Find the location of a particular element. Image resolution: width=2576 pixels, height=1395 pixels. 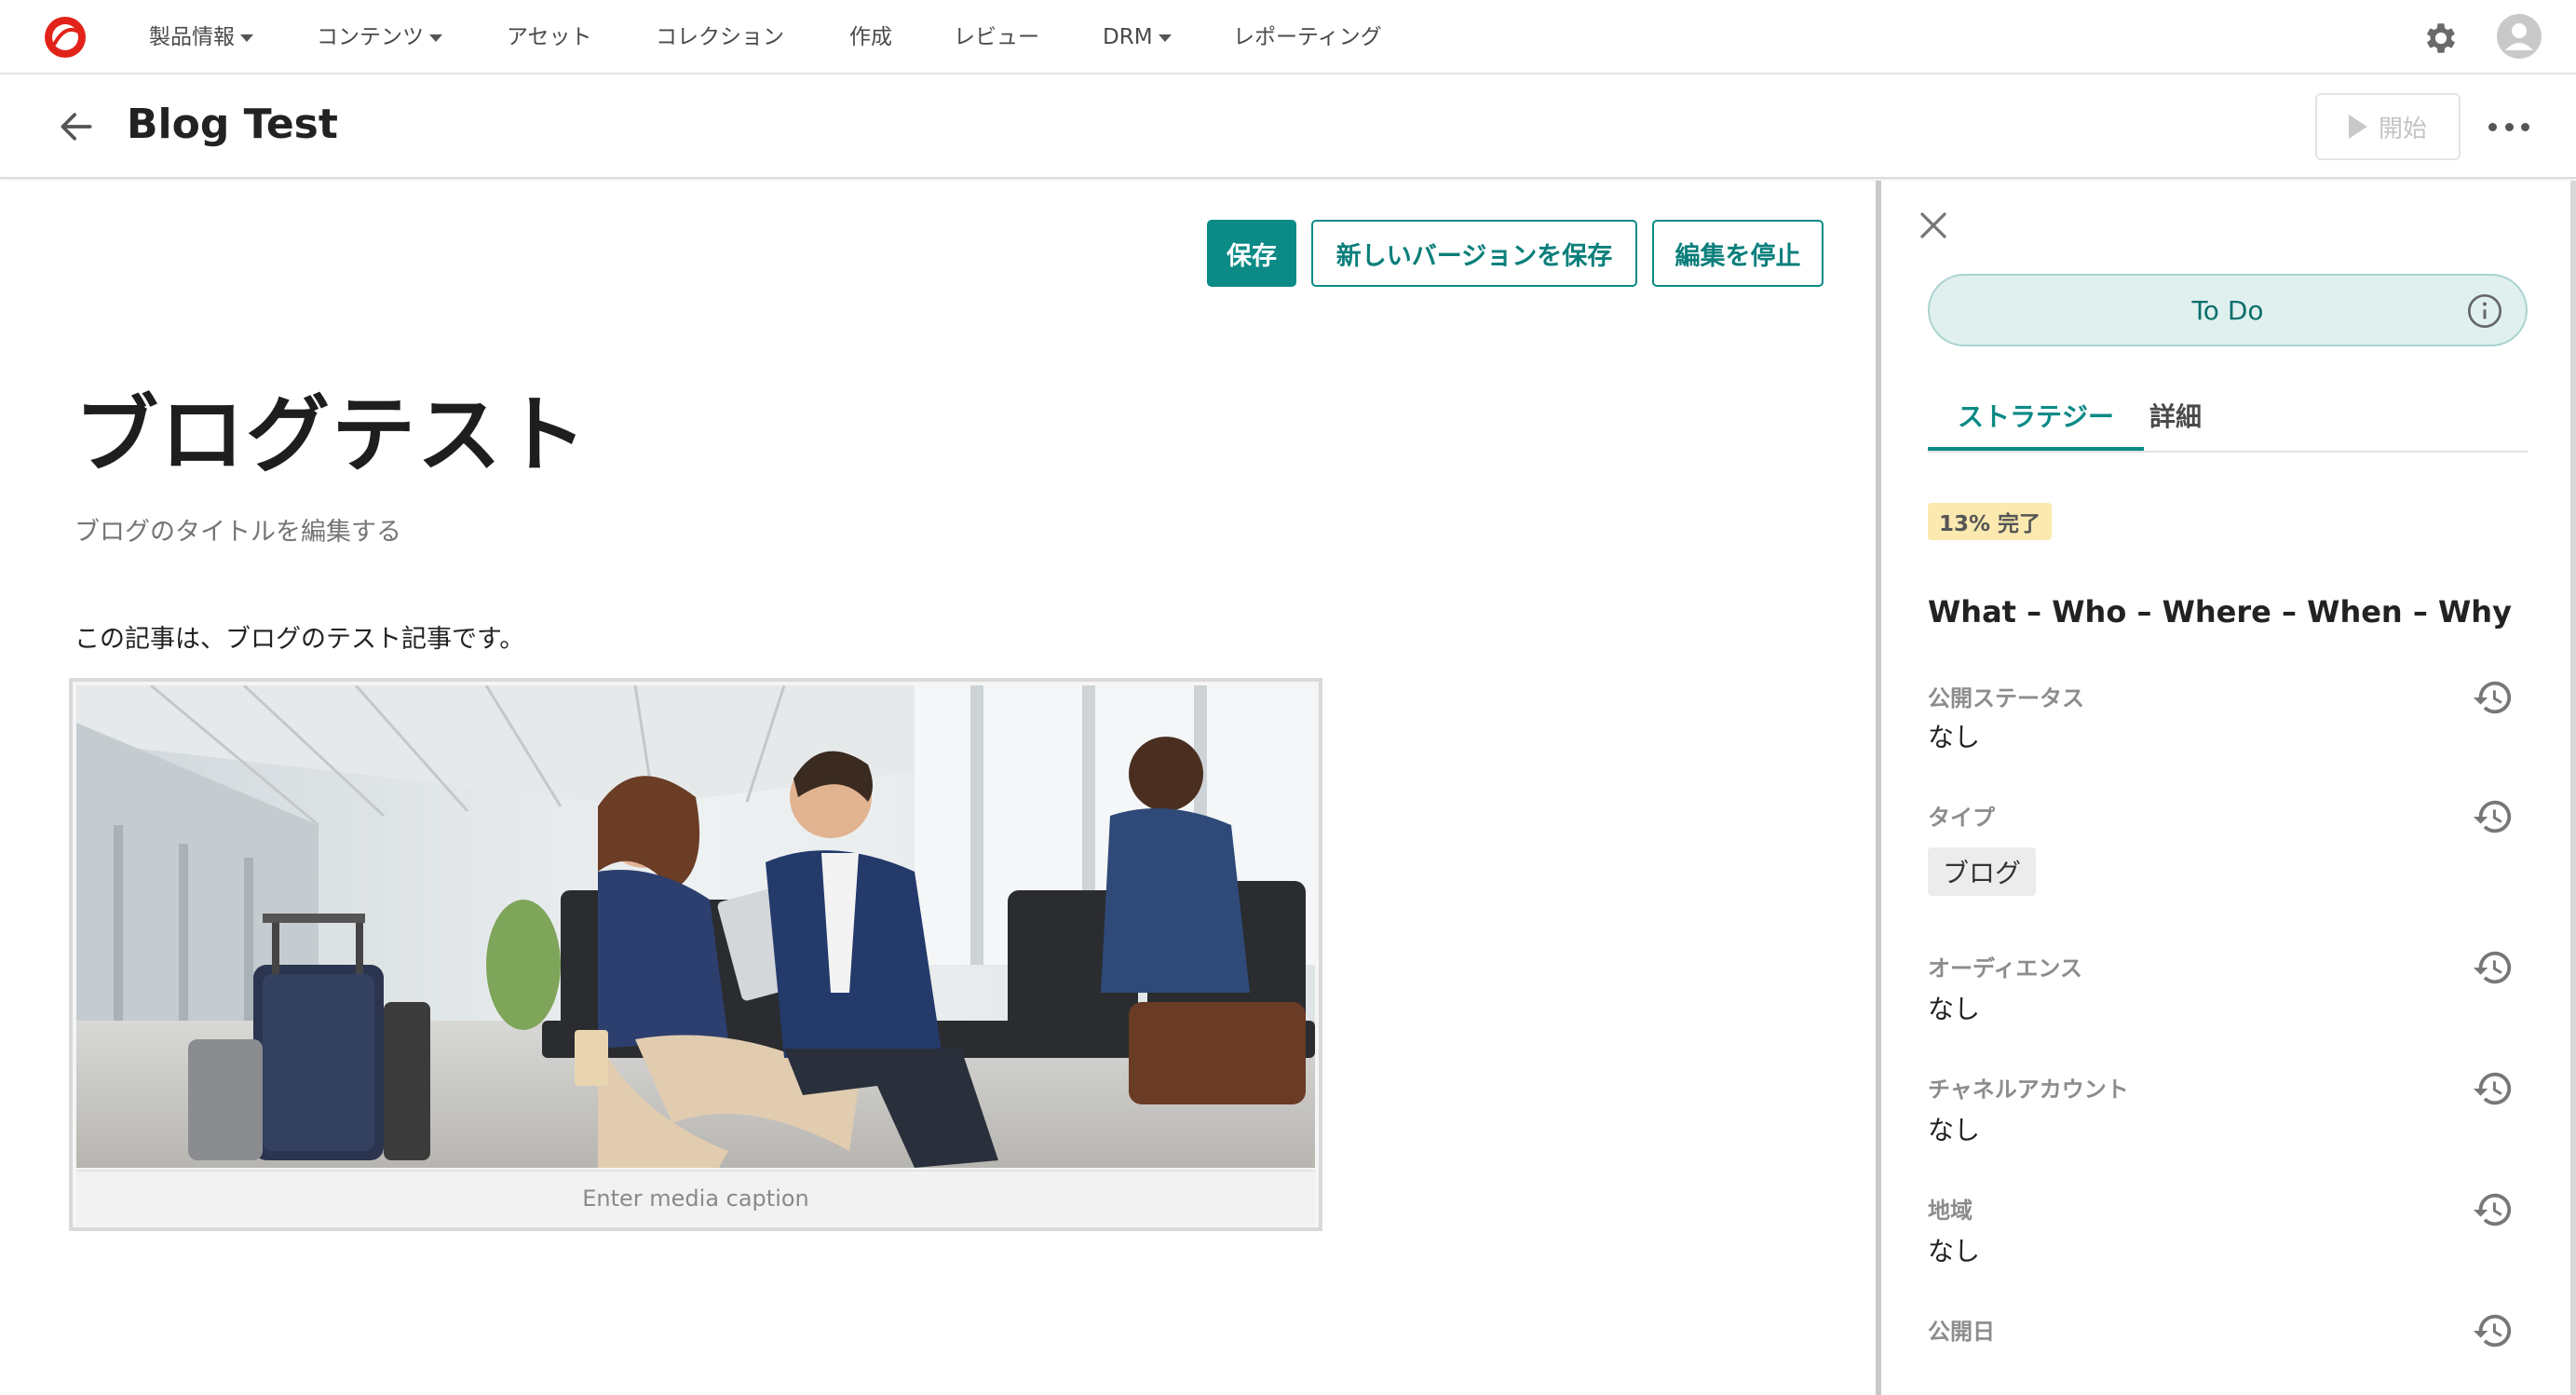

nav-item-label: アセット is located at coordinates (549, 37).